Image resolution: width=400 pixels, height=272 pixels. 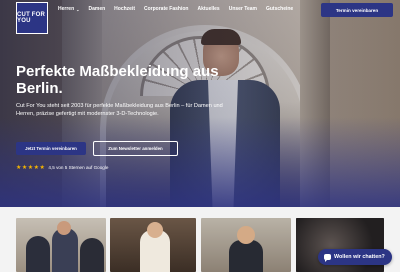 I want to click on nav-item-label: Herren, so click(x=66, y=9).